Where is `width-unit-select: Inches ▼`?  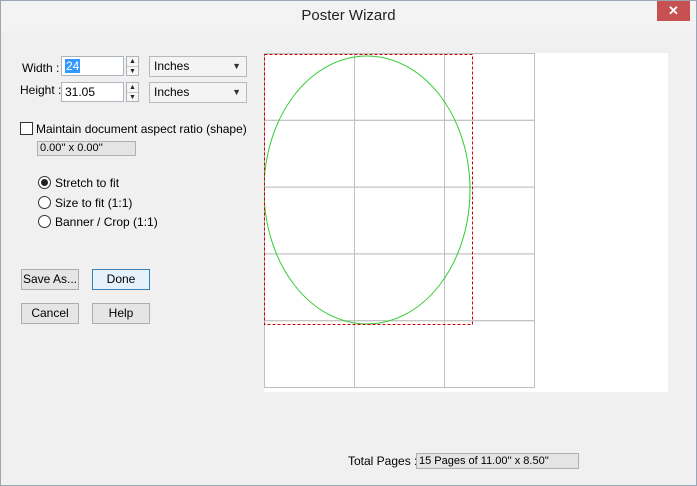
width-unit-select: Inches ▼ is located at coordinates (198, 66).